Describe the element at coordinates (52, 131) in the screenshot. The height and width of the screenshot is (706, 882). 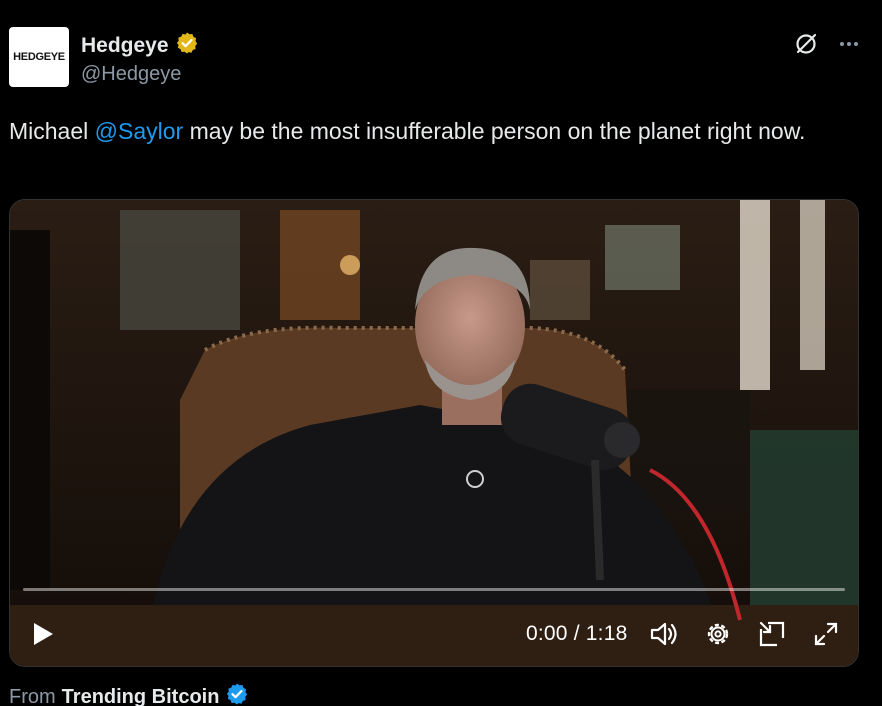
I see `tweet-text-start: Michael` at that location.